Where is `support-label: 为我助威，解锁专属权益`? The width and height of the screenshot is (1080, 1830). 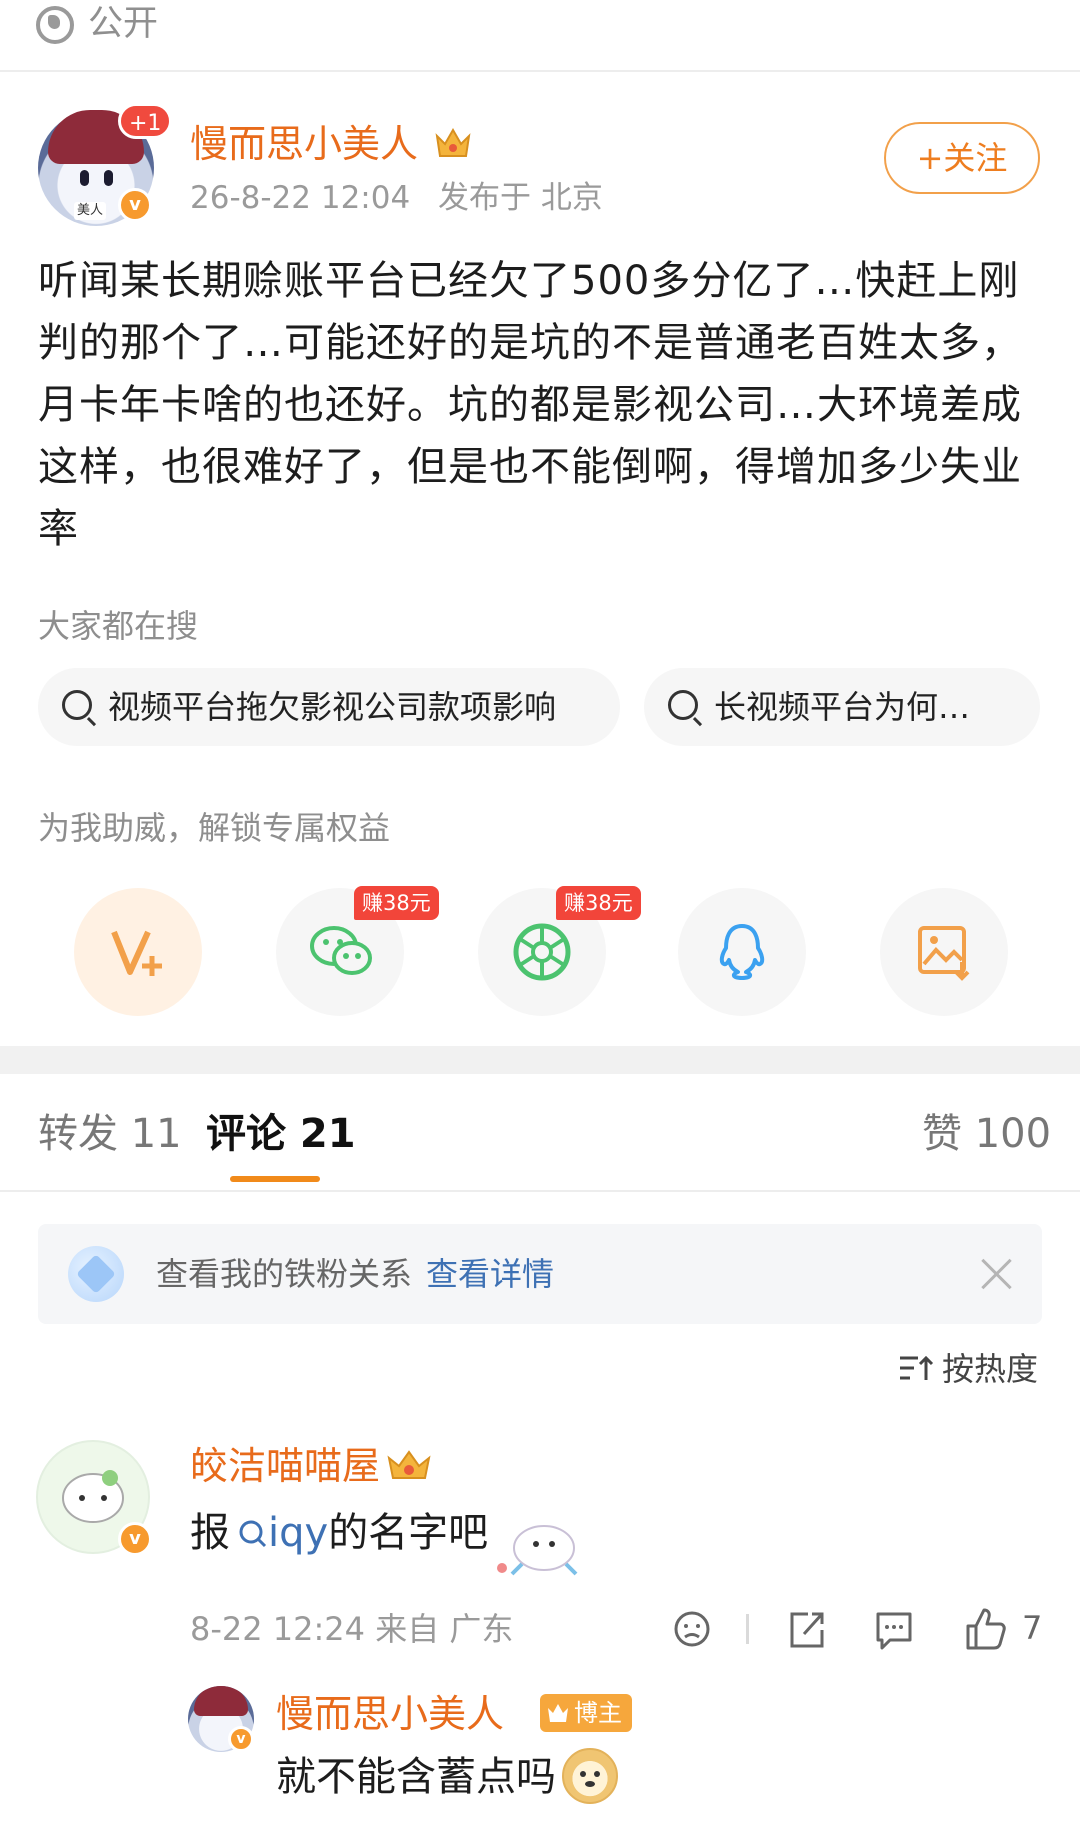 support-label: 为我助威，解锁专属权益 is located at coordinates (214, 828).